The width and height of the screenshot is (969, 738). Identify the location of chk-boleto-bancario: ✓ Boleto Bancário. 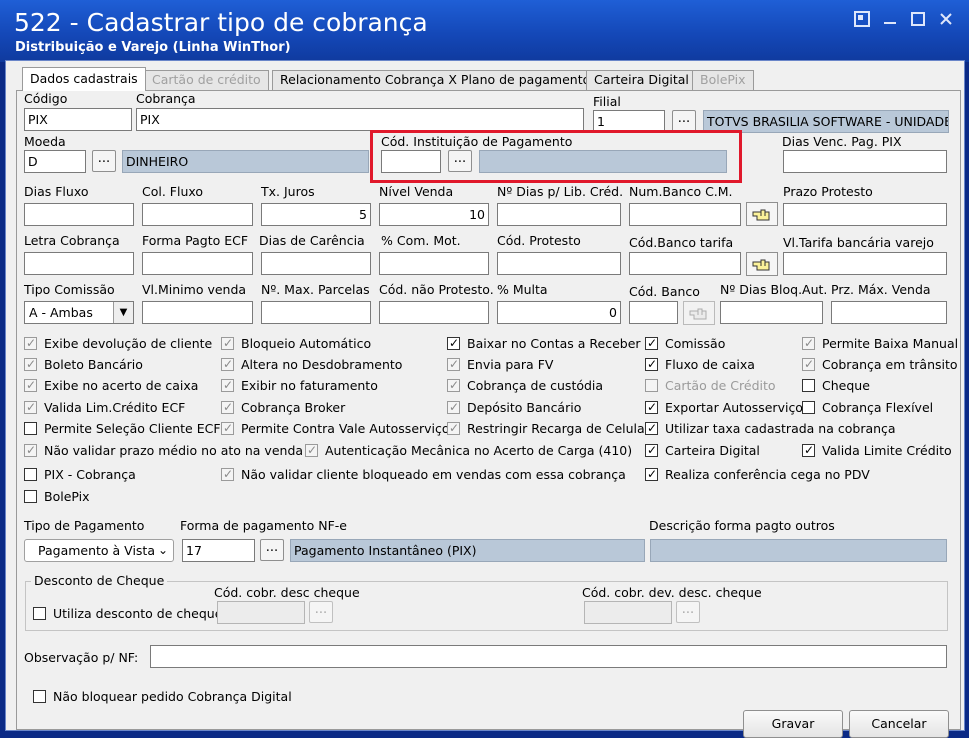
(83, 365).